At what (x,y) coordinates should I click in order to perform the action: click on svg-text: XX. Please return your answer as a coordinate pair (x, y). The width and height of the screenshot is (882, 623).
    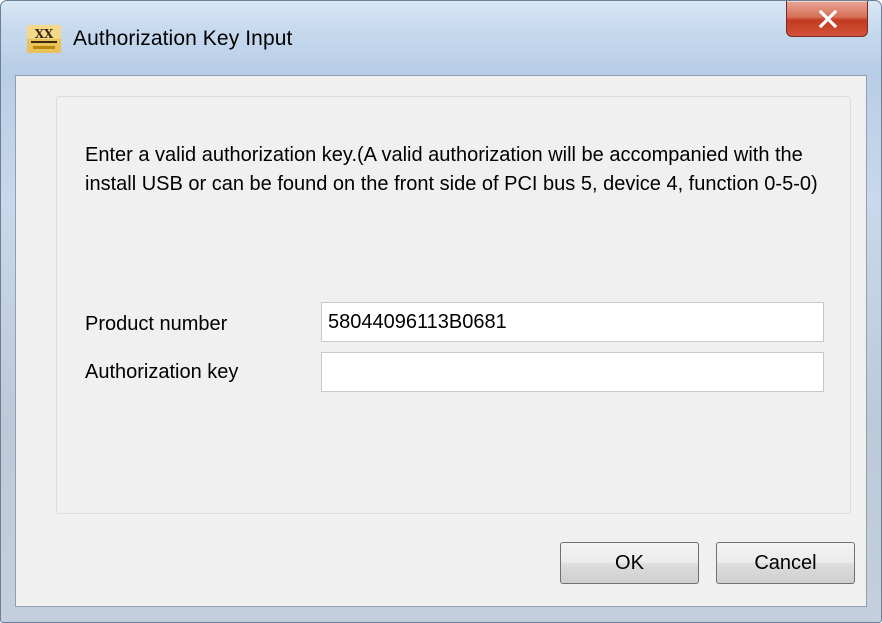
    Looking at the image, I should click on (44, 34).